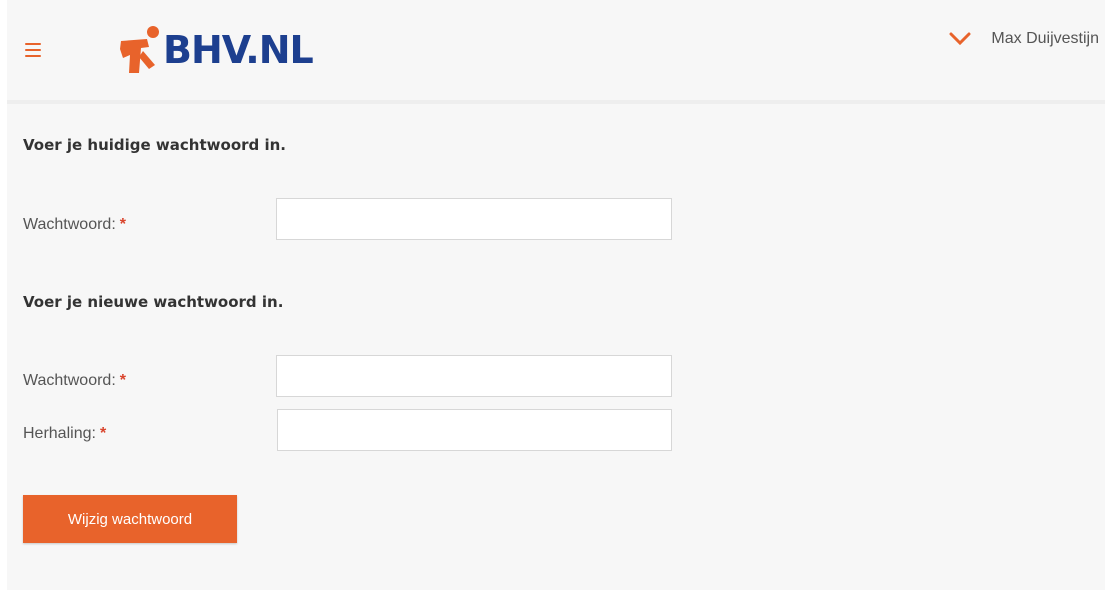 This screenshot has height=590, width=1105. Describe the element at coordinates (1045, 38) in the screenshot. I see `user-name: Max Duijvestijn` at that location.